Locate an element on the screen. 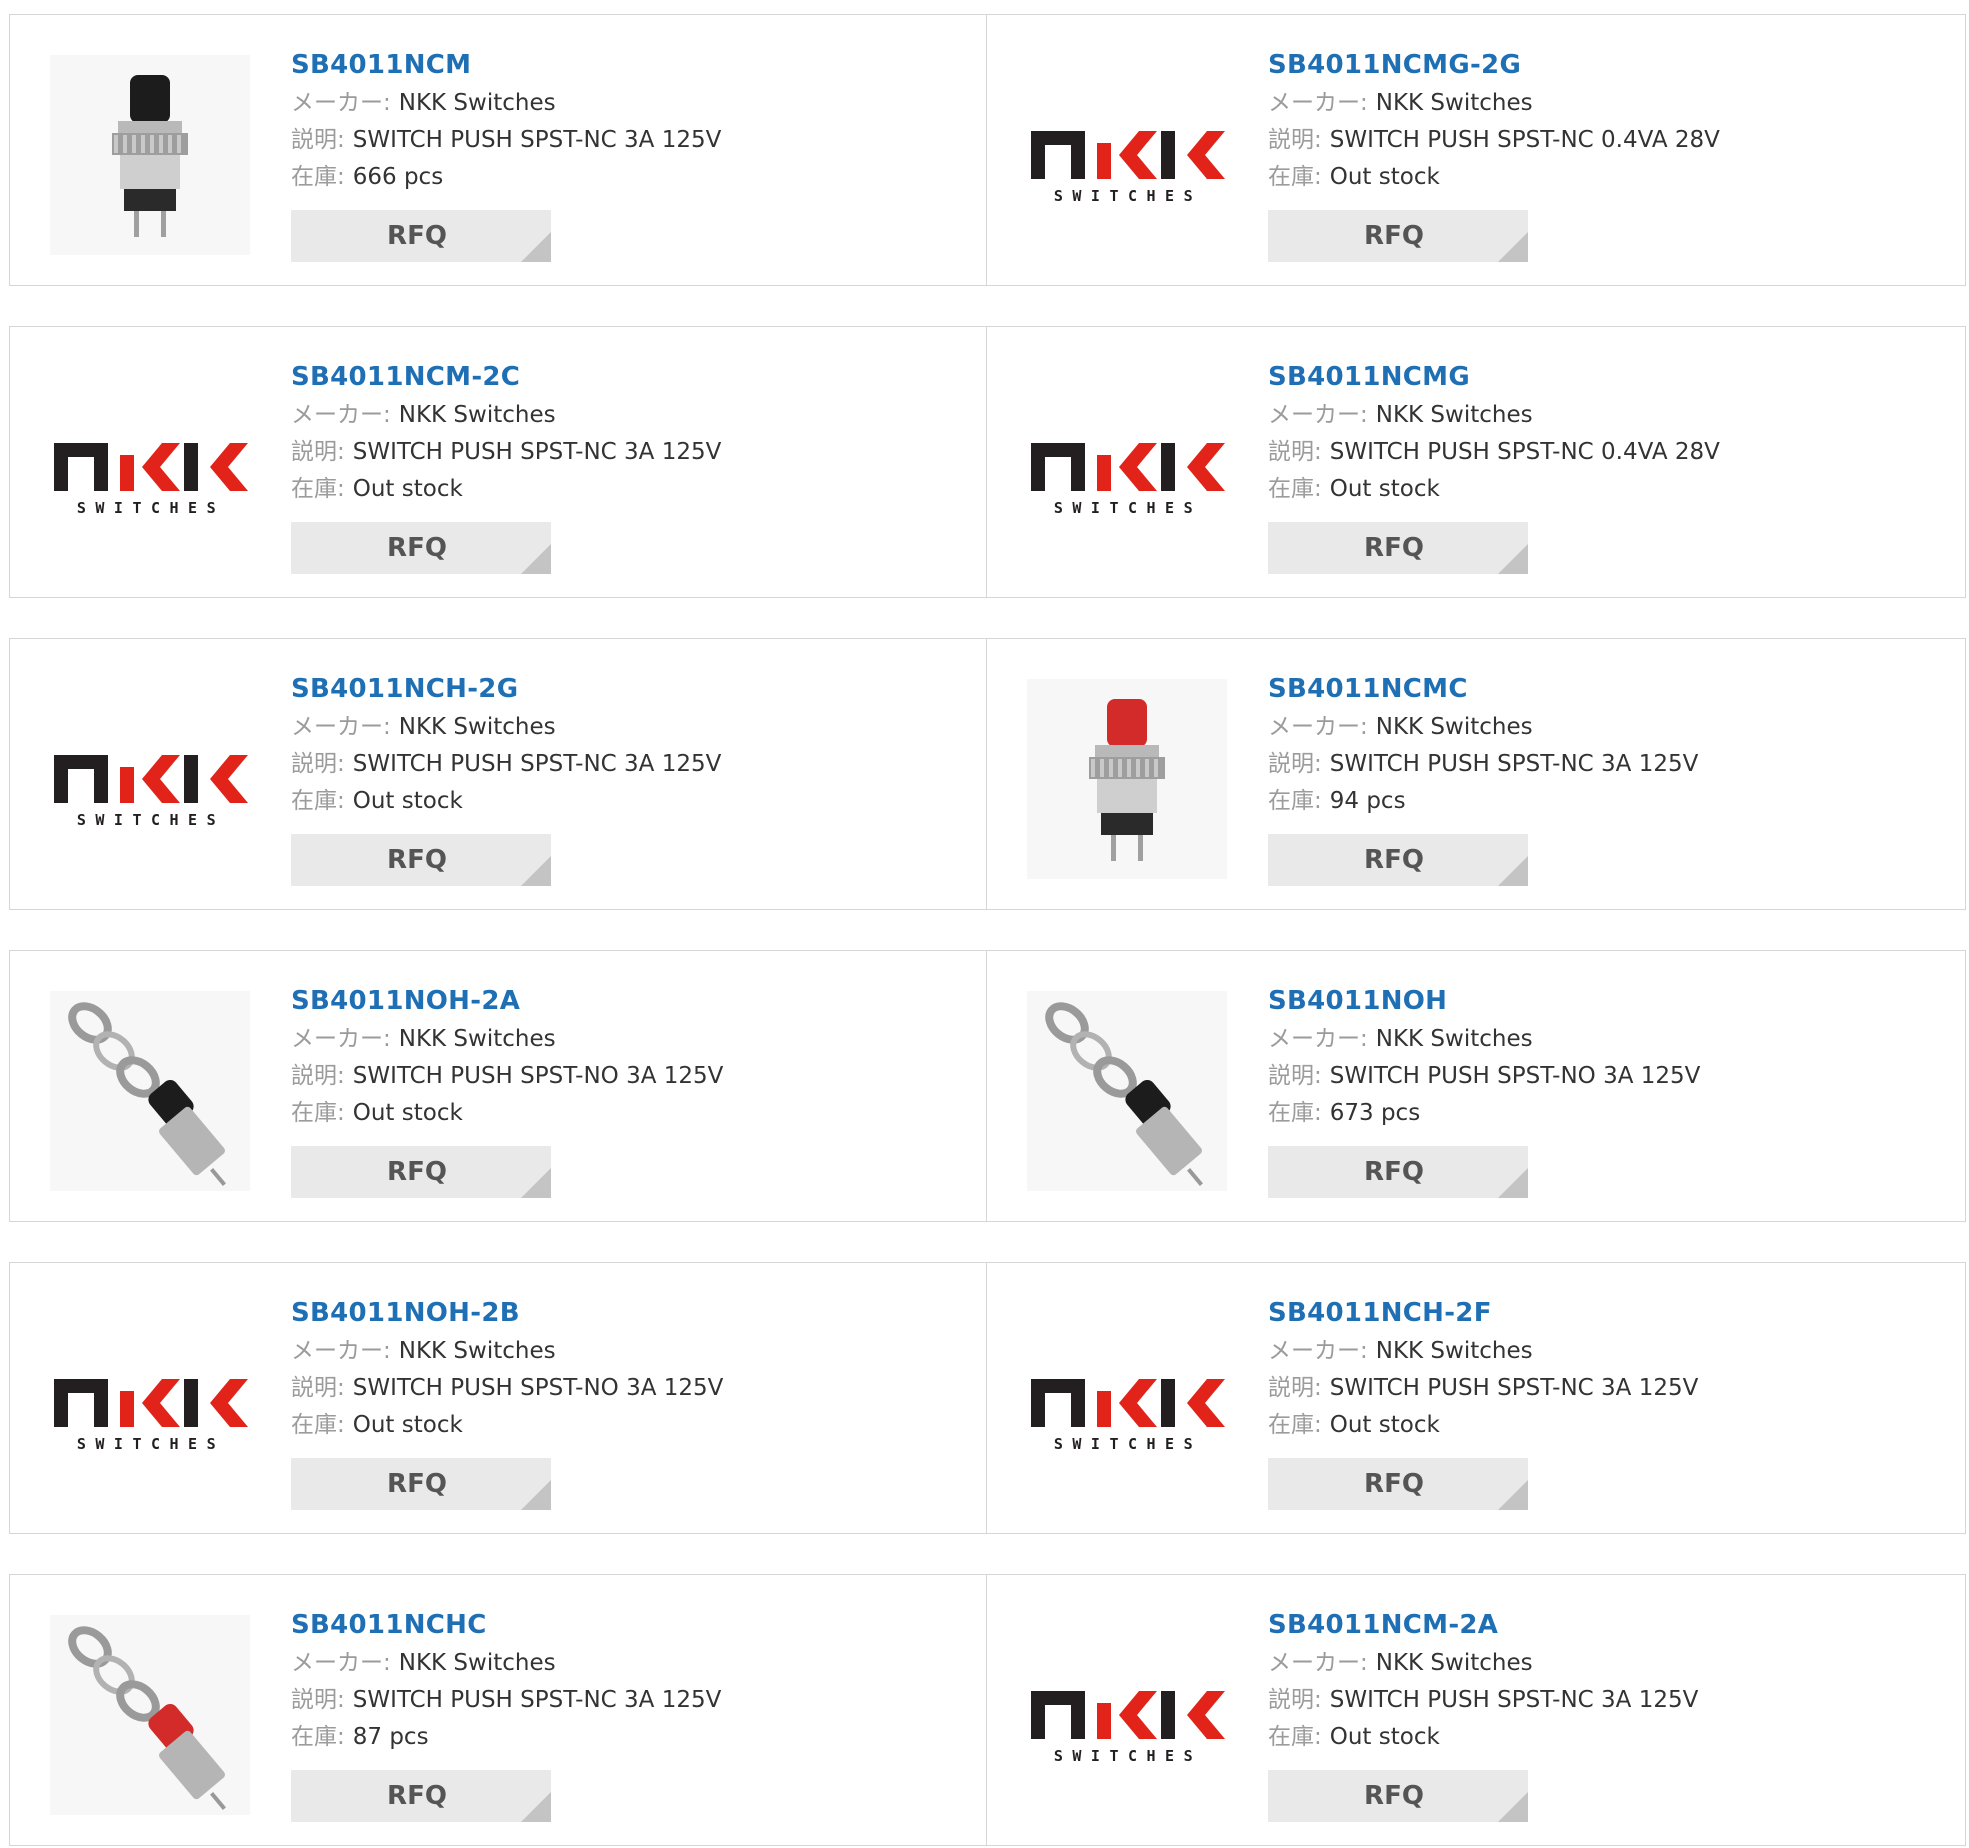 The image size is (1969, 1848). stock-value: 94 pcs is located at coordinates (1367, 801).